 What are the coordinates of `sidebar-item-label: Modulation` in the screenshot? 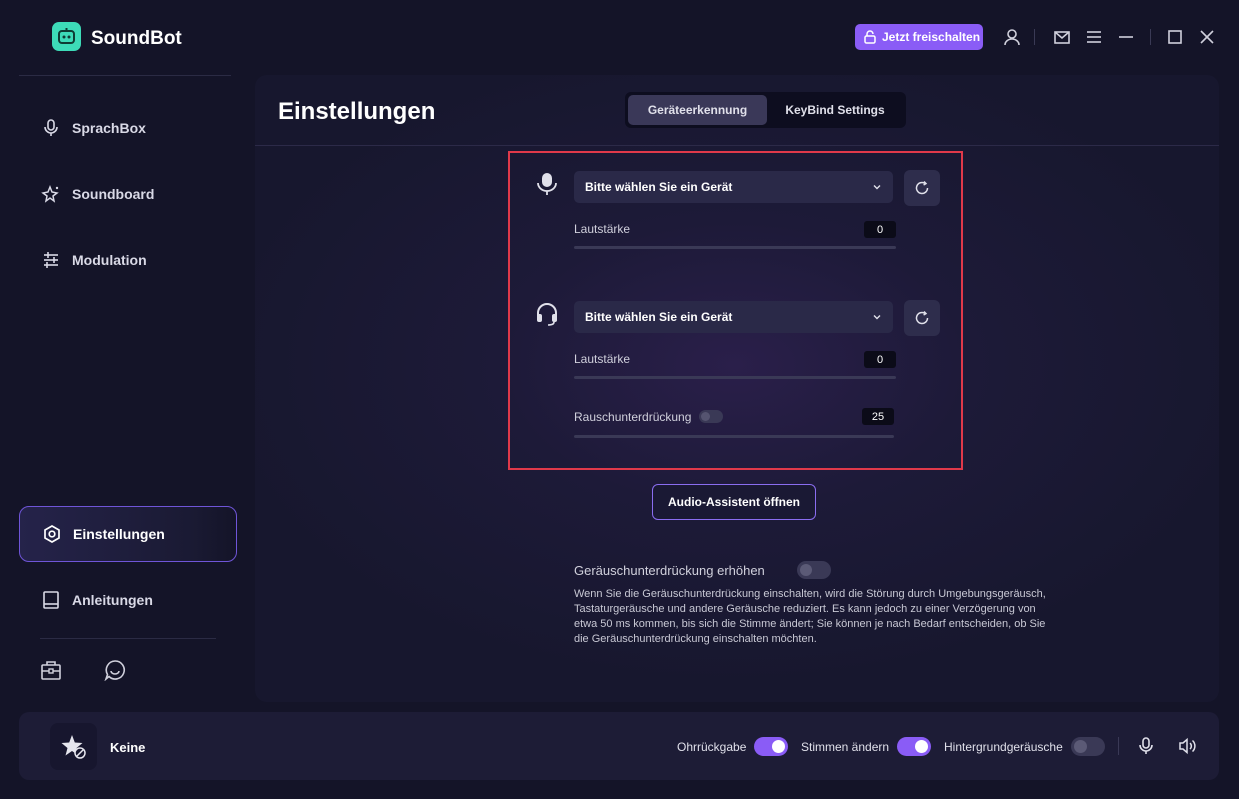 It's located at (109, 259).